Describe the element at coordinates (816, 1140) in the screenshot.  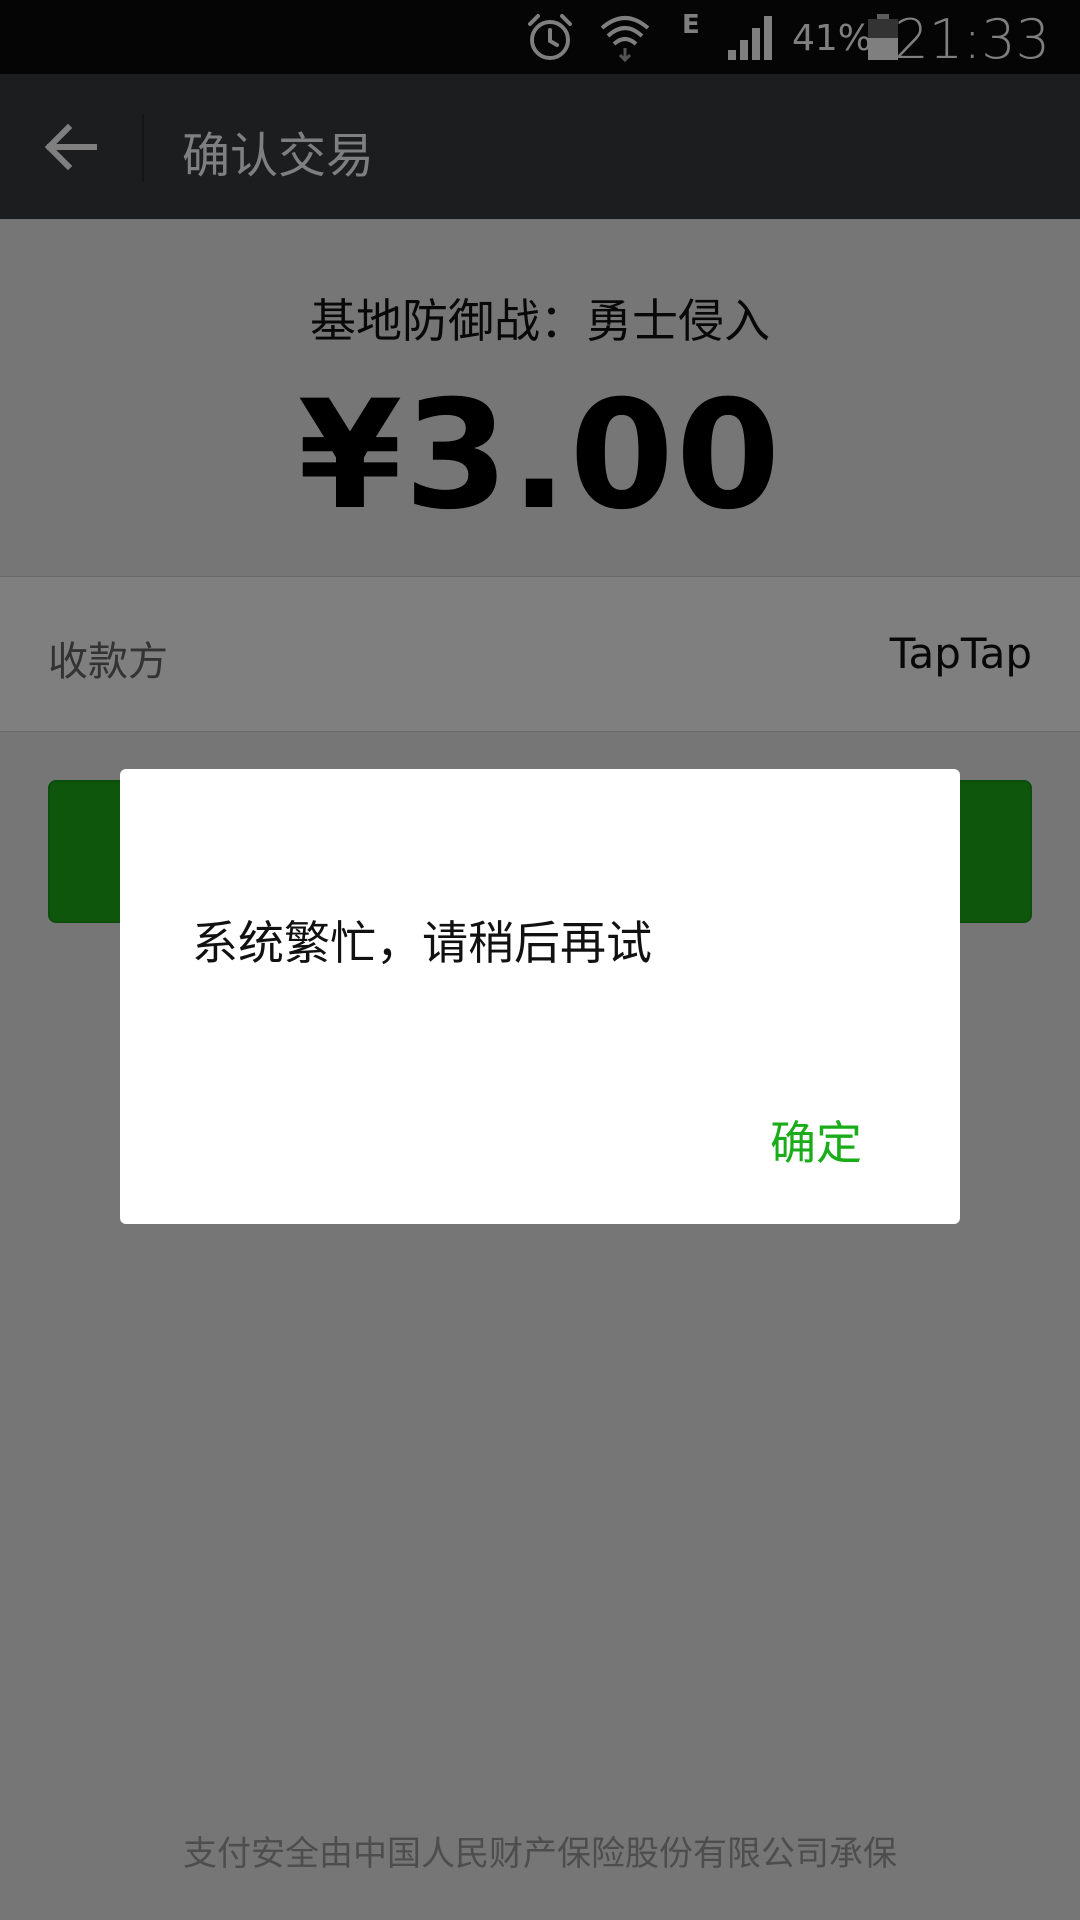
I see `dialog-ok-button: 确定` at that location.